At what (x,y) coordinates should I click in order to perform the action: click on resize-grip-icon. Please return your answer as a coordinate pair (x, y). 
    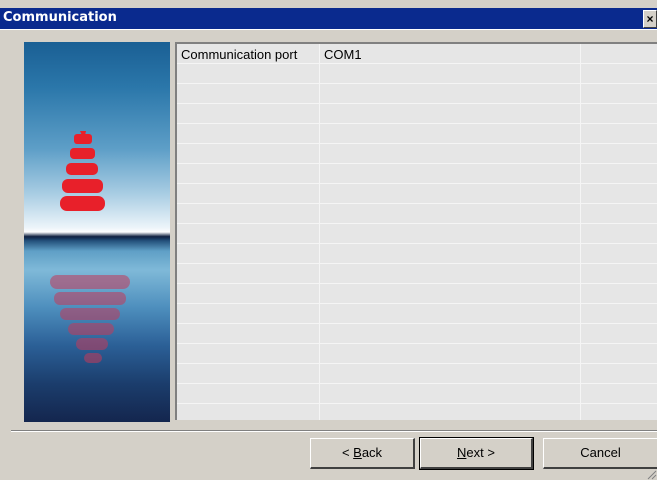
    Looking at the image, I should click on (651, 474).